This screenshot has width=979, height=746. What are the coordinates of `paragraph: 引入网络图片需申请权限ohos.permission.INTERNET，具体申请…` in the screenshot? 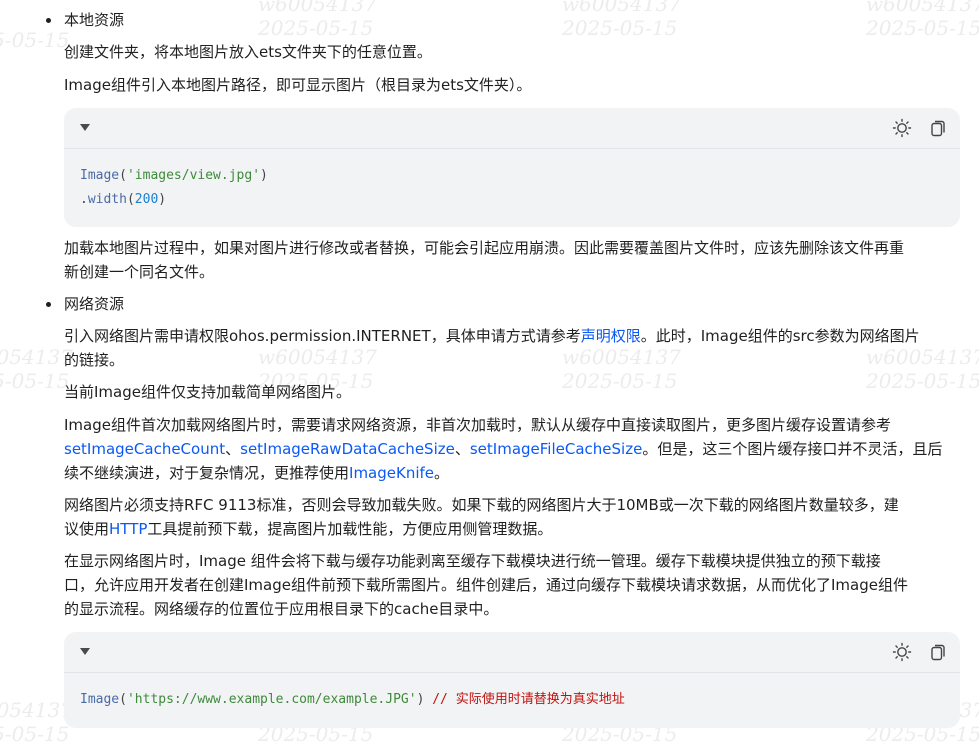 It's located at (492, 336).